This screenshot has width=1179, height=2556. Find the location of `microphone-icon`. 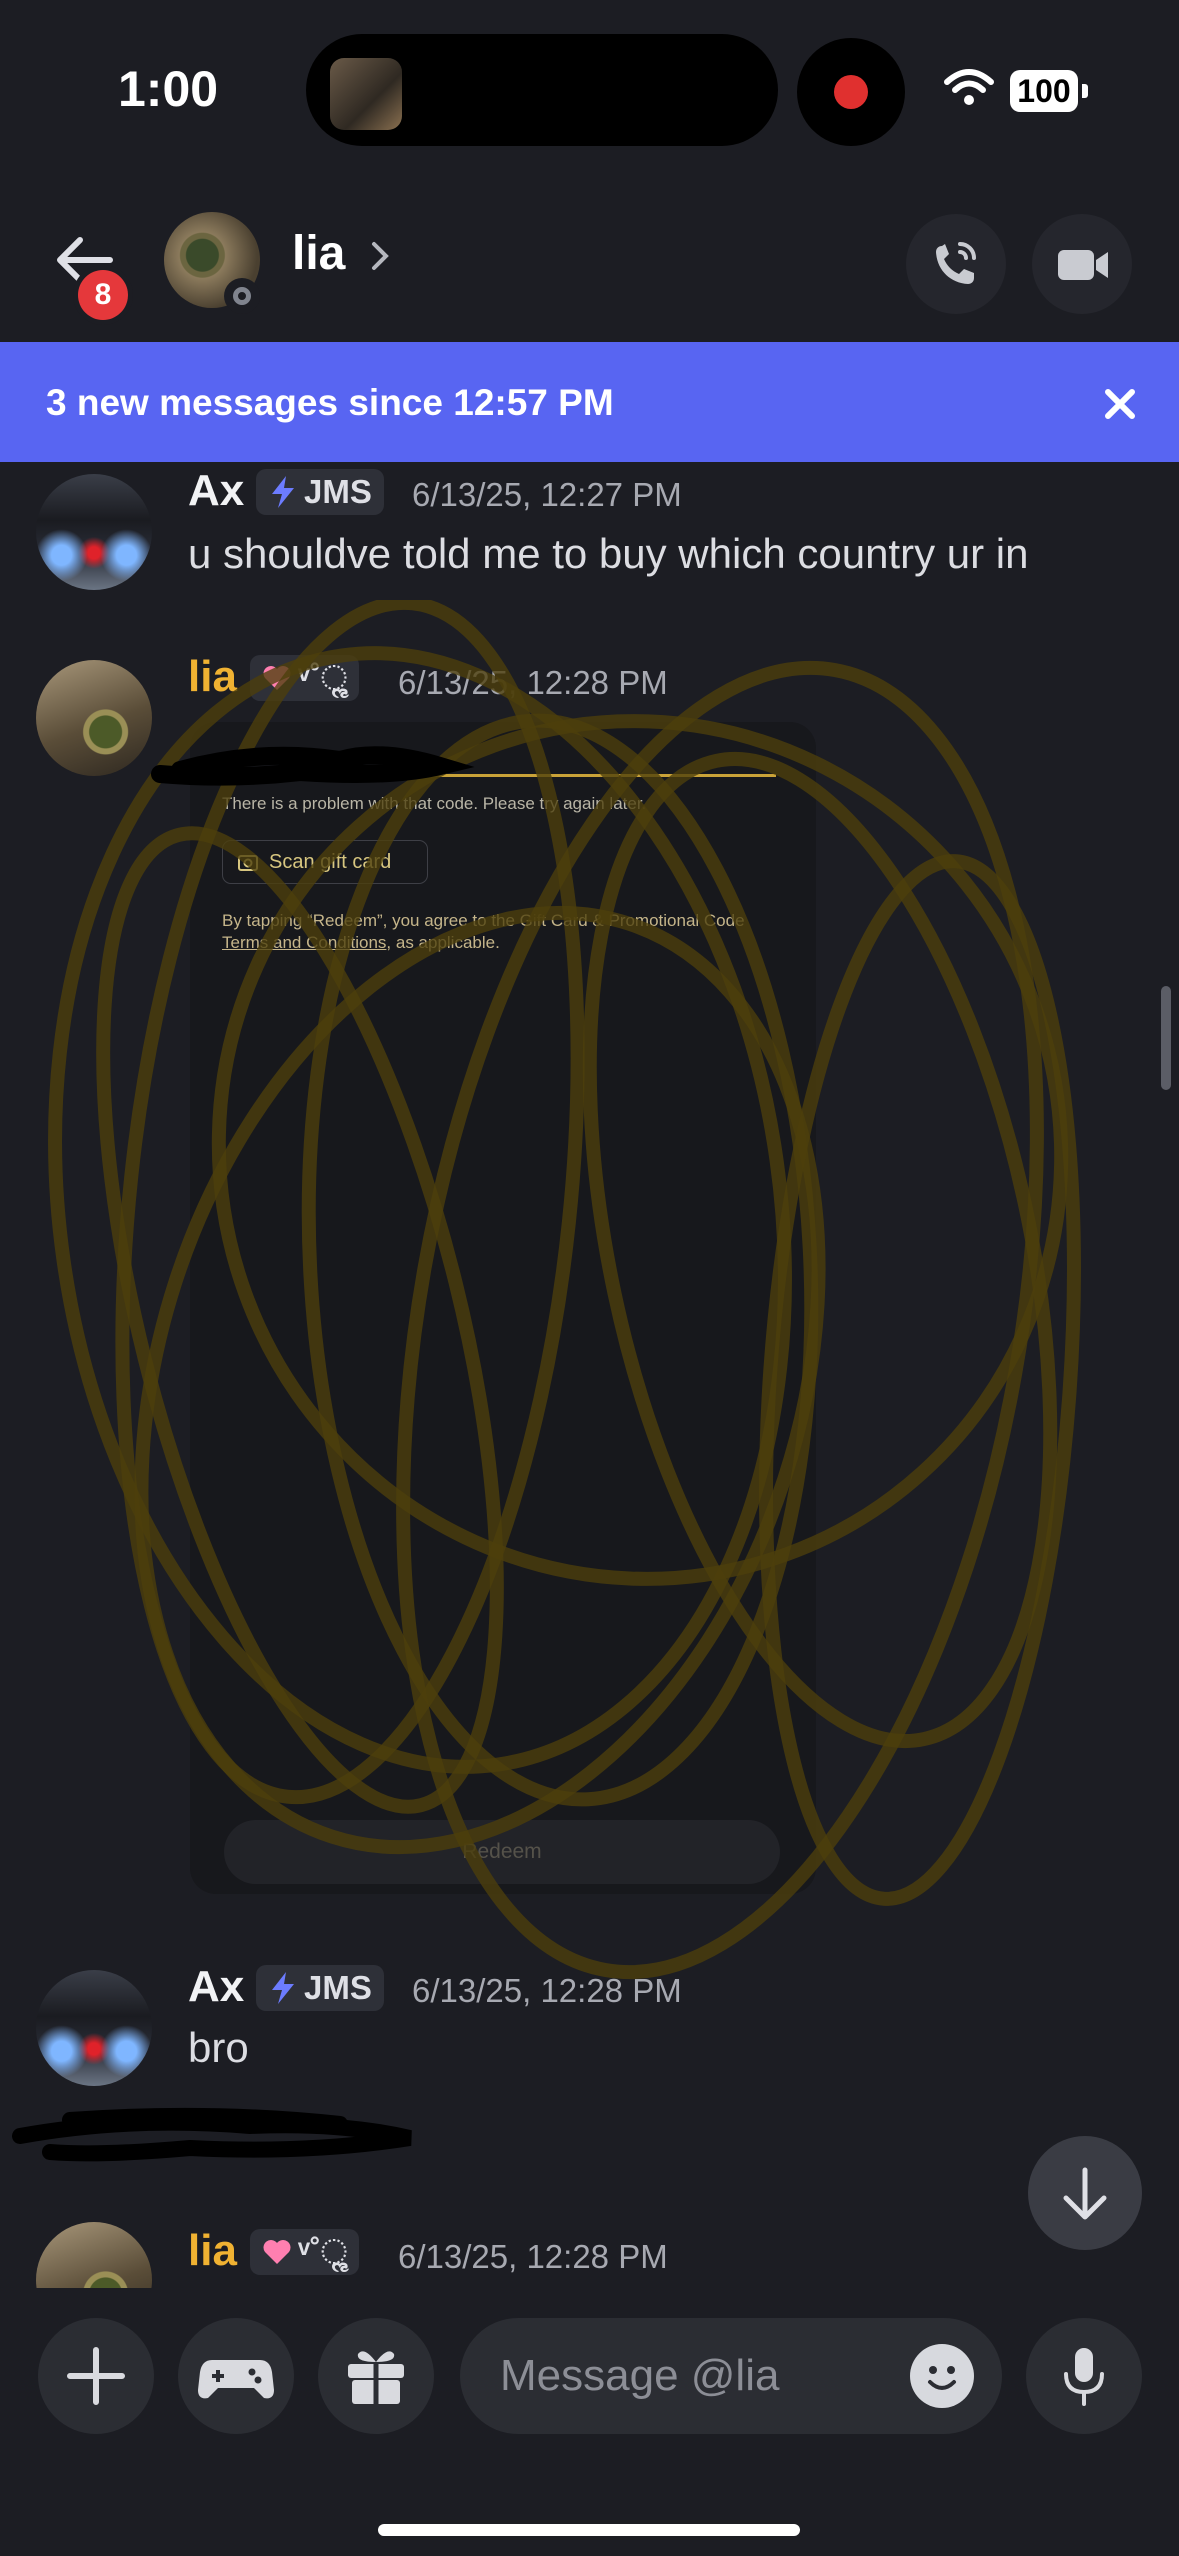

microphone-icon is located at coordinates (1084, 2377).